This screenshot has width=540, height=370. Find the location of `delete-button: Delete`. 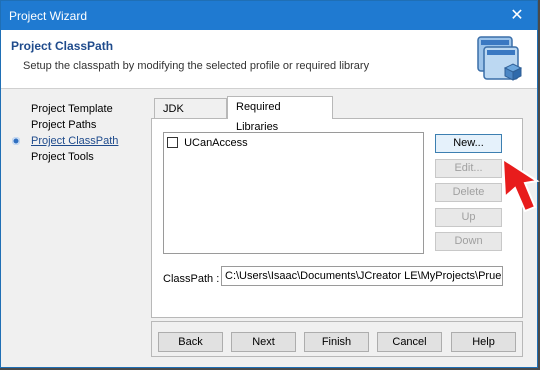

delete-button: Delete is located at coordinates (468, 192).